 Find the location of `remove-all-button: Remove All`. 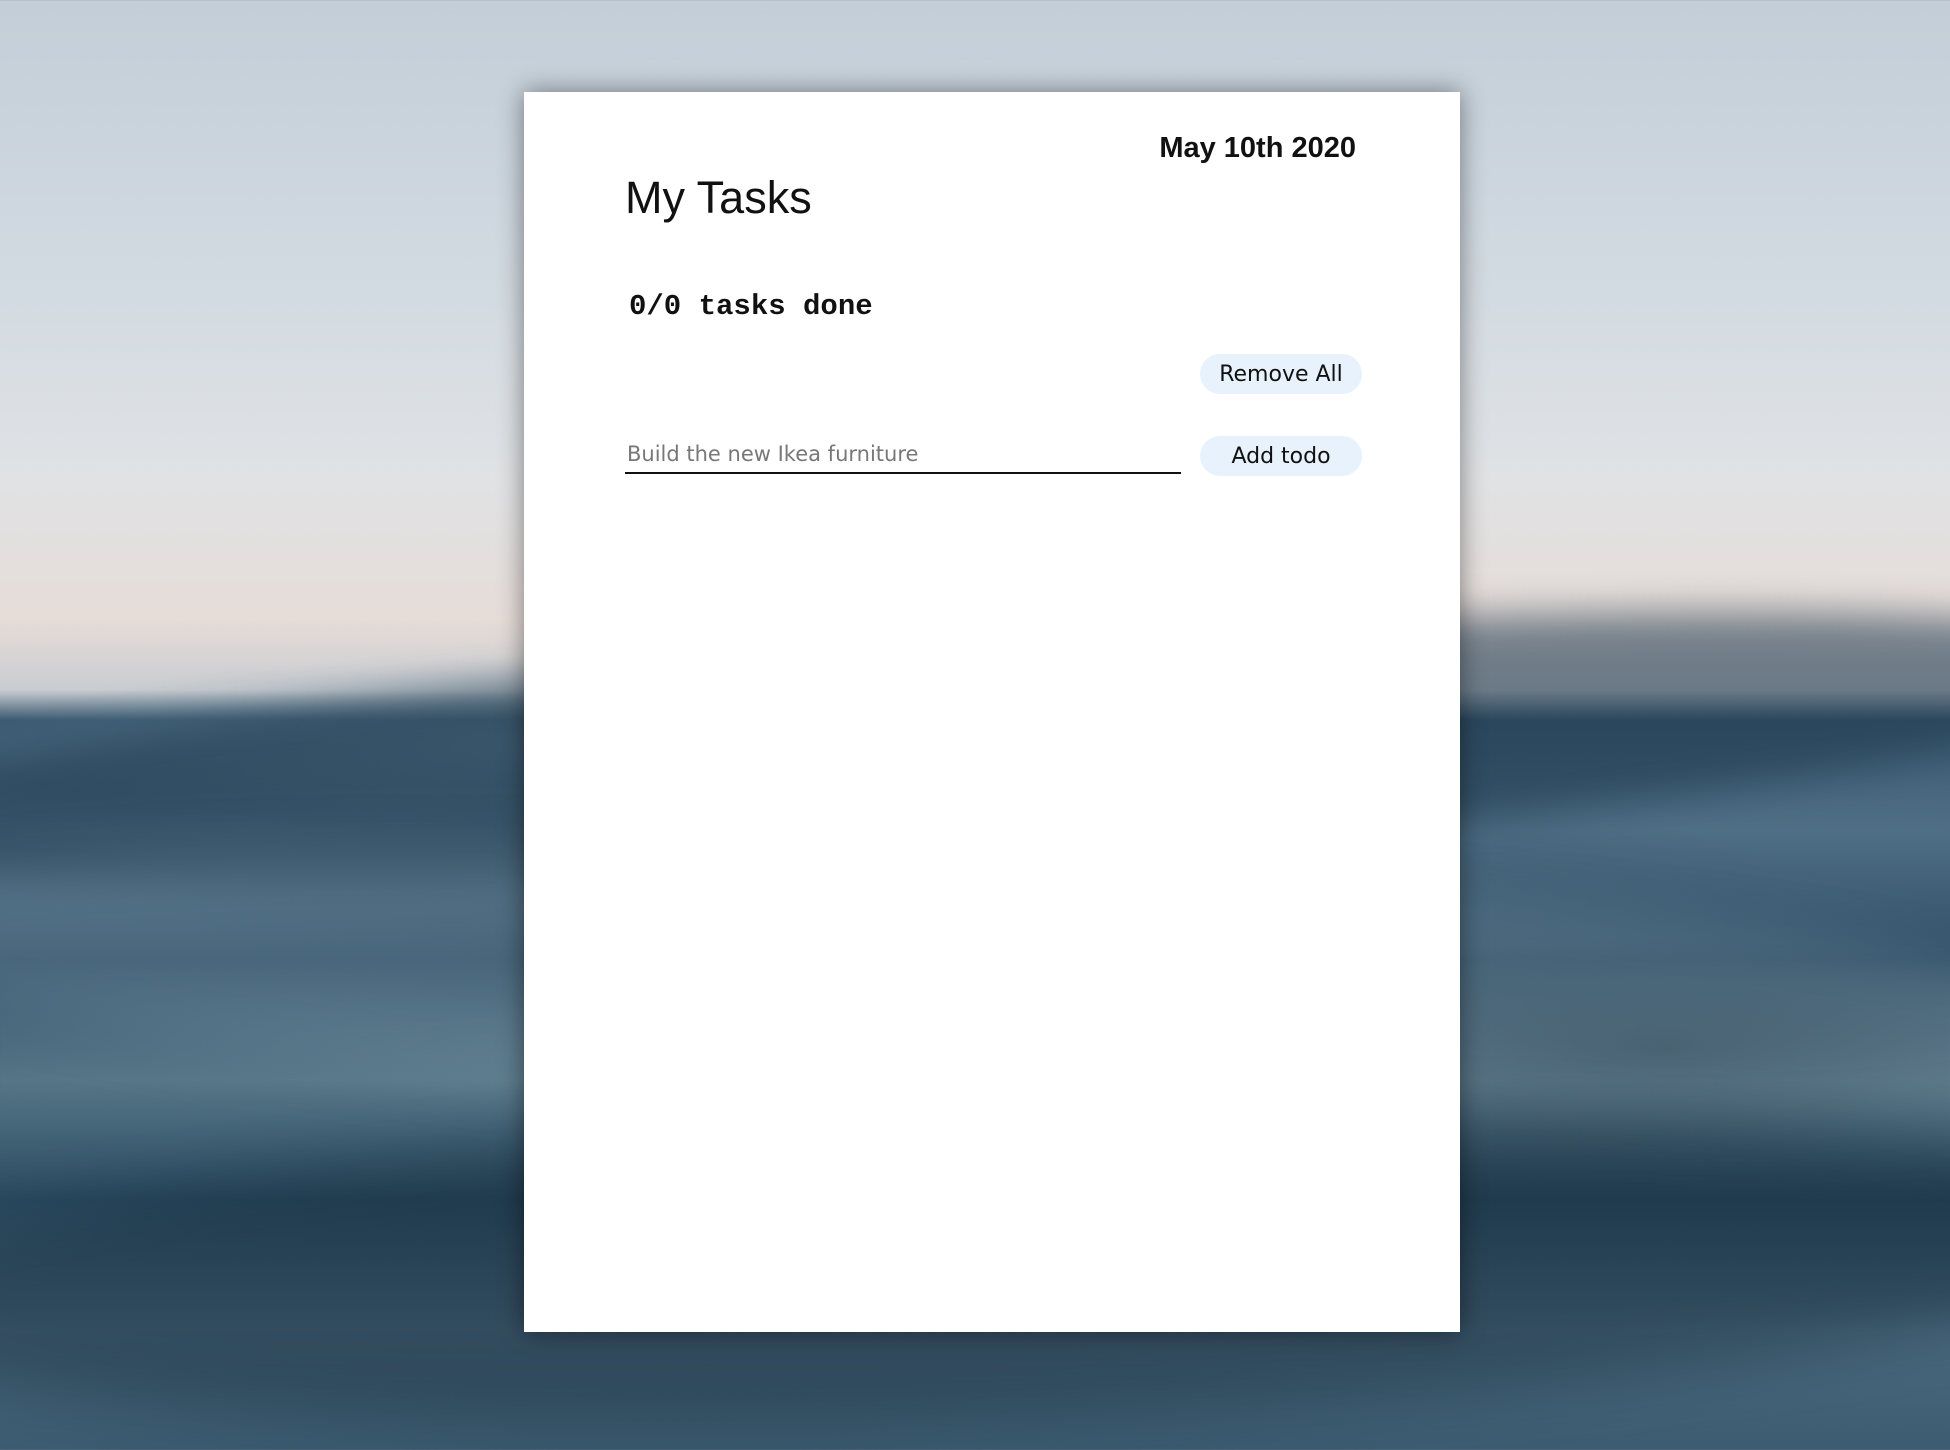

remove-all-button: Remove All is located at coordinates (1281, 374).